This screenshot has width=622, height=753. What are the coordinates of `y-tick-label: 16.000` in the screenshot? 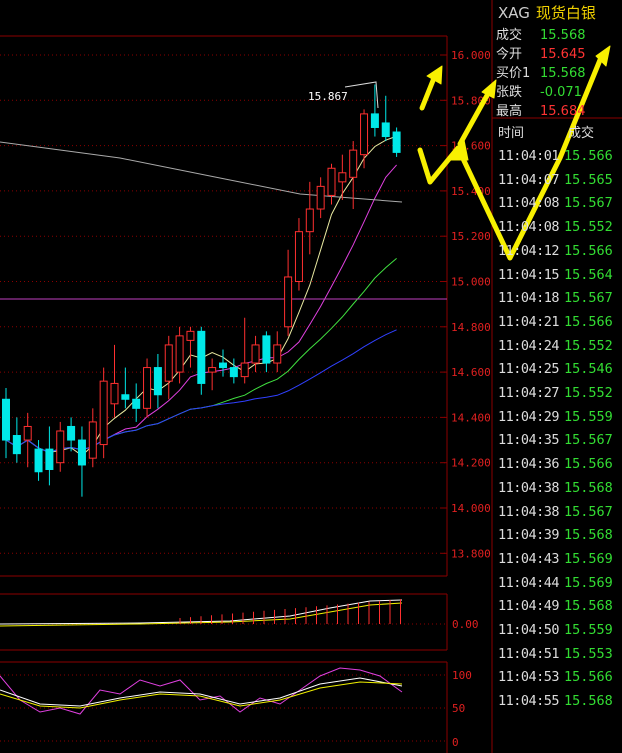 It's located at (471, 55).